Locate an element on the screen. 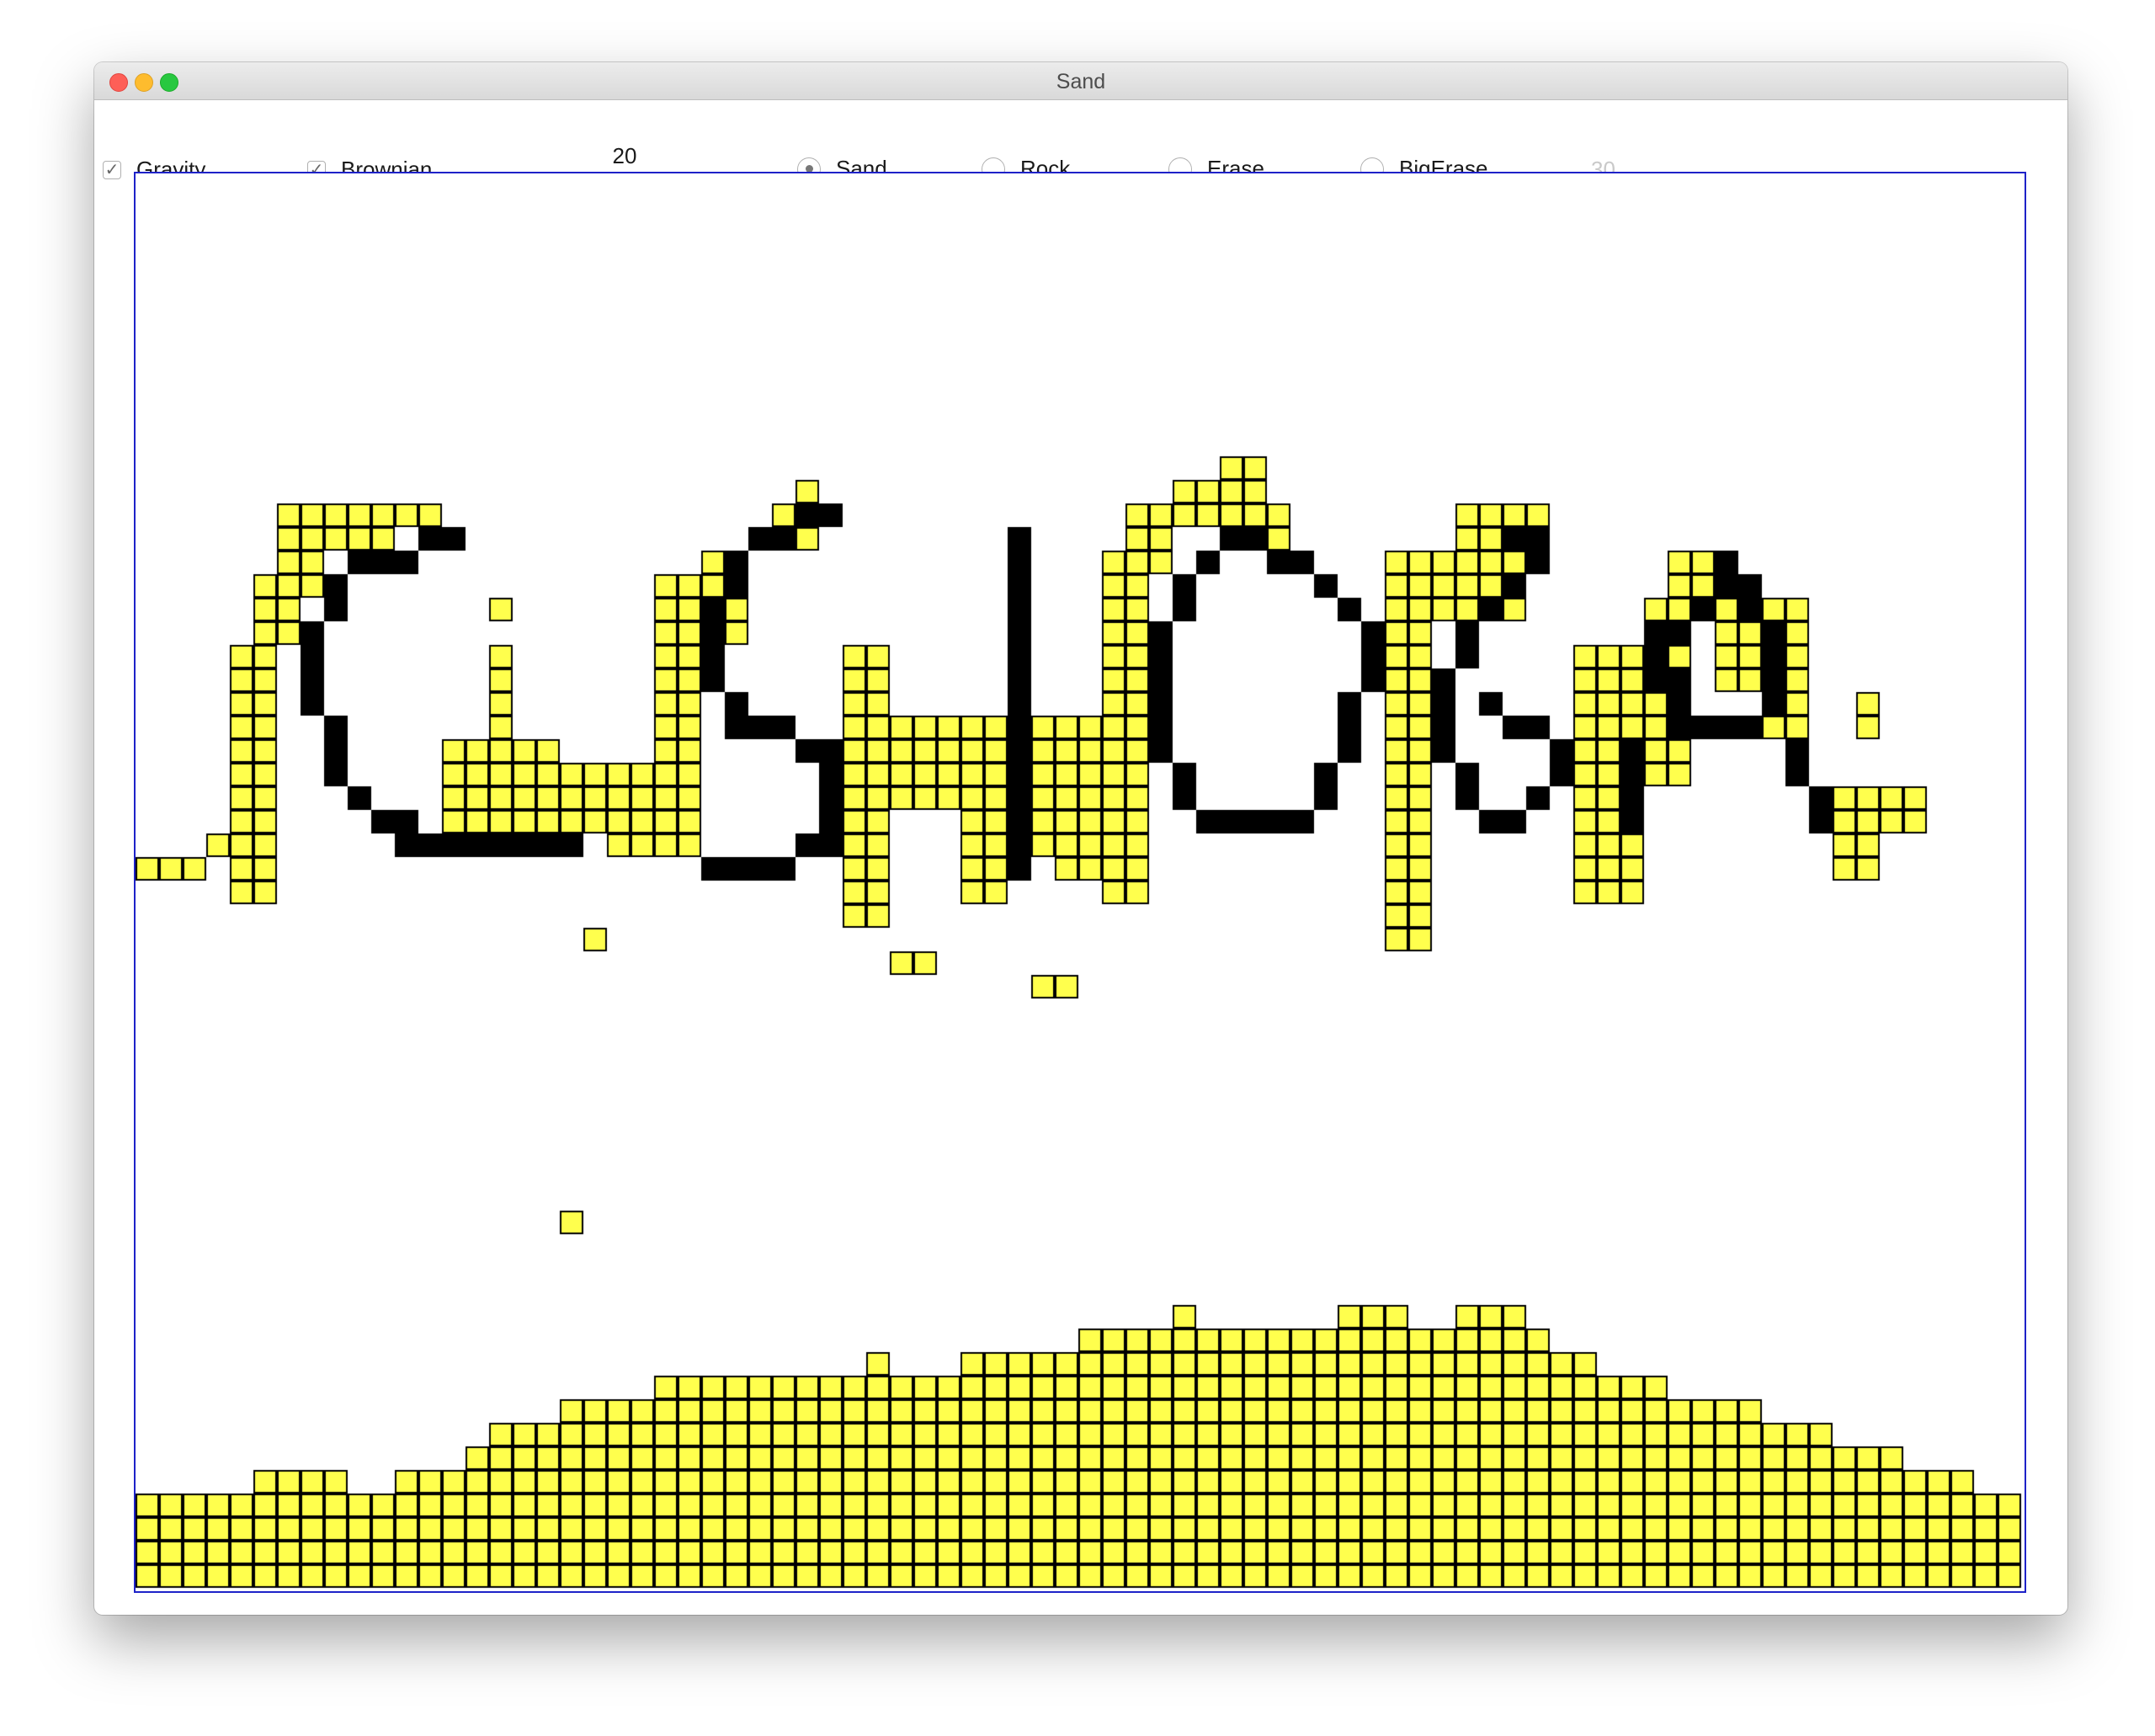  checkmark-icon: ✓ is located at coordinates (112, 169).